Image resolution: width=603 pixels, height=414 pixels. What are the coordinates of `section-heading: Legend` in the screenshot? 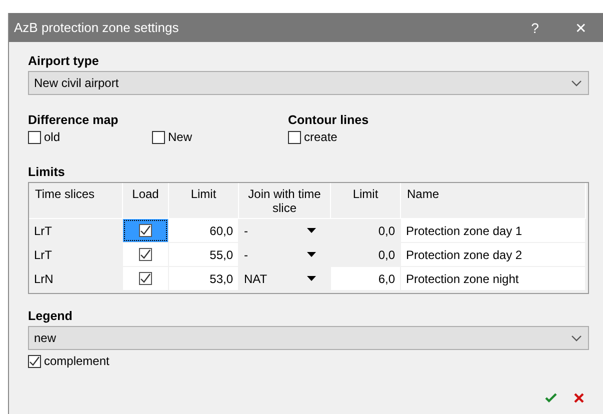 It's located at (51, 316).